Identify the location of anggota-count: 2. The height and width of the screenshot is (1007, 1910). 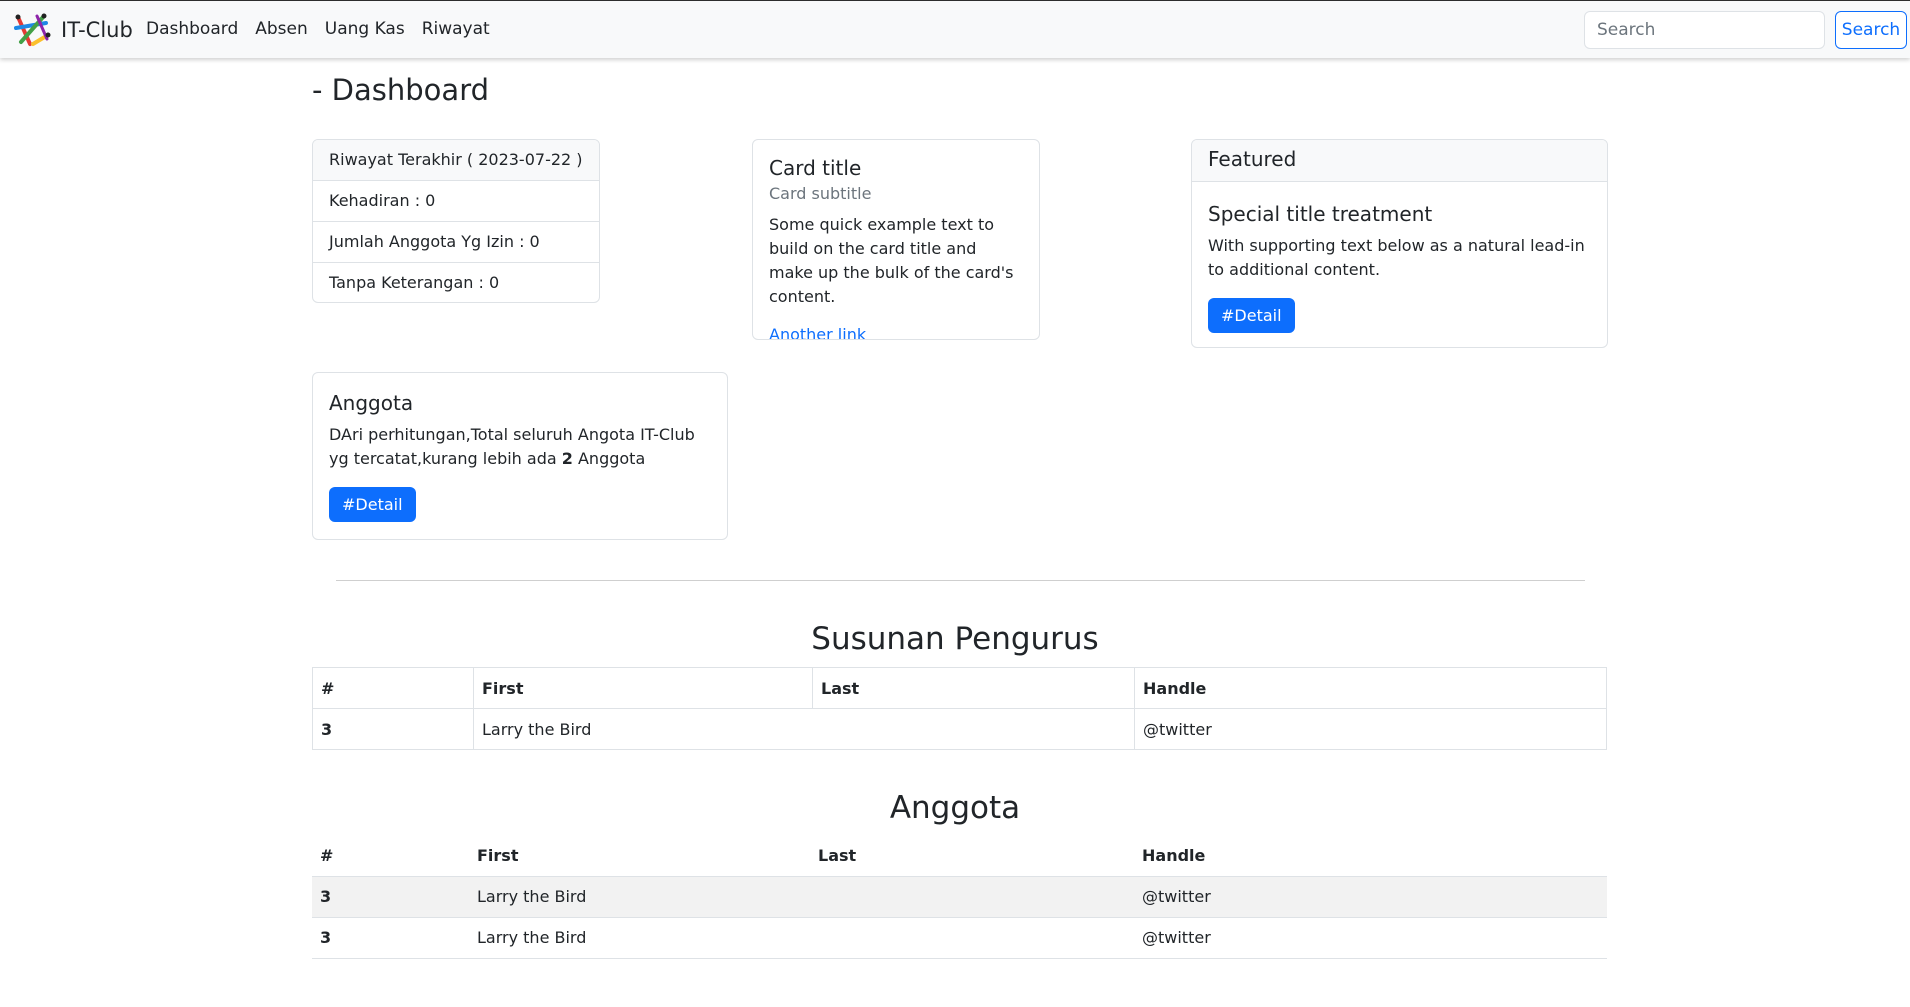
(567, 458).